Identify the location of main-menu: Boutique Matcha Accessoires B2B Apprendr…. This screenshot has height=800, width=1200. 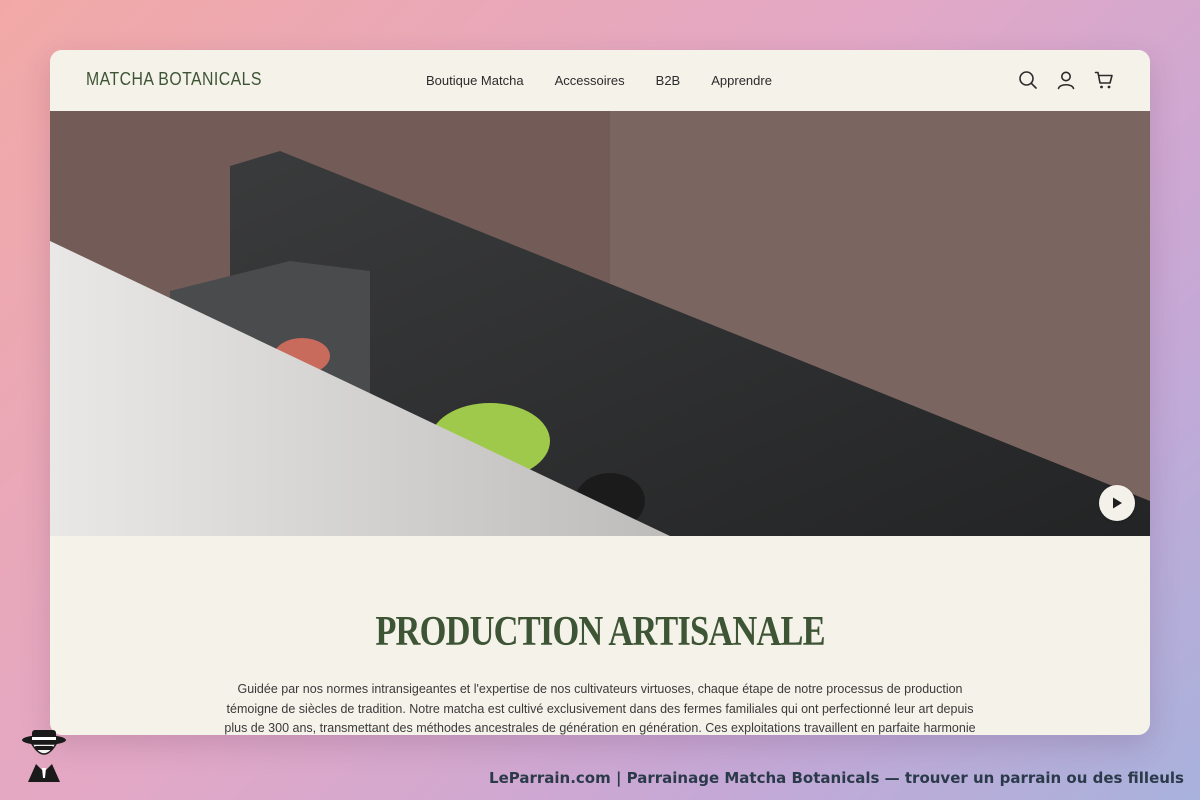
(599, 80).